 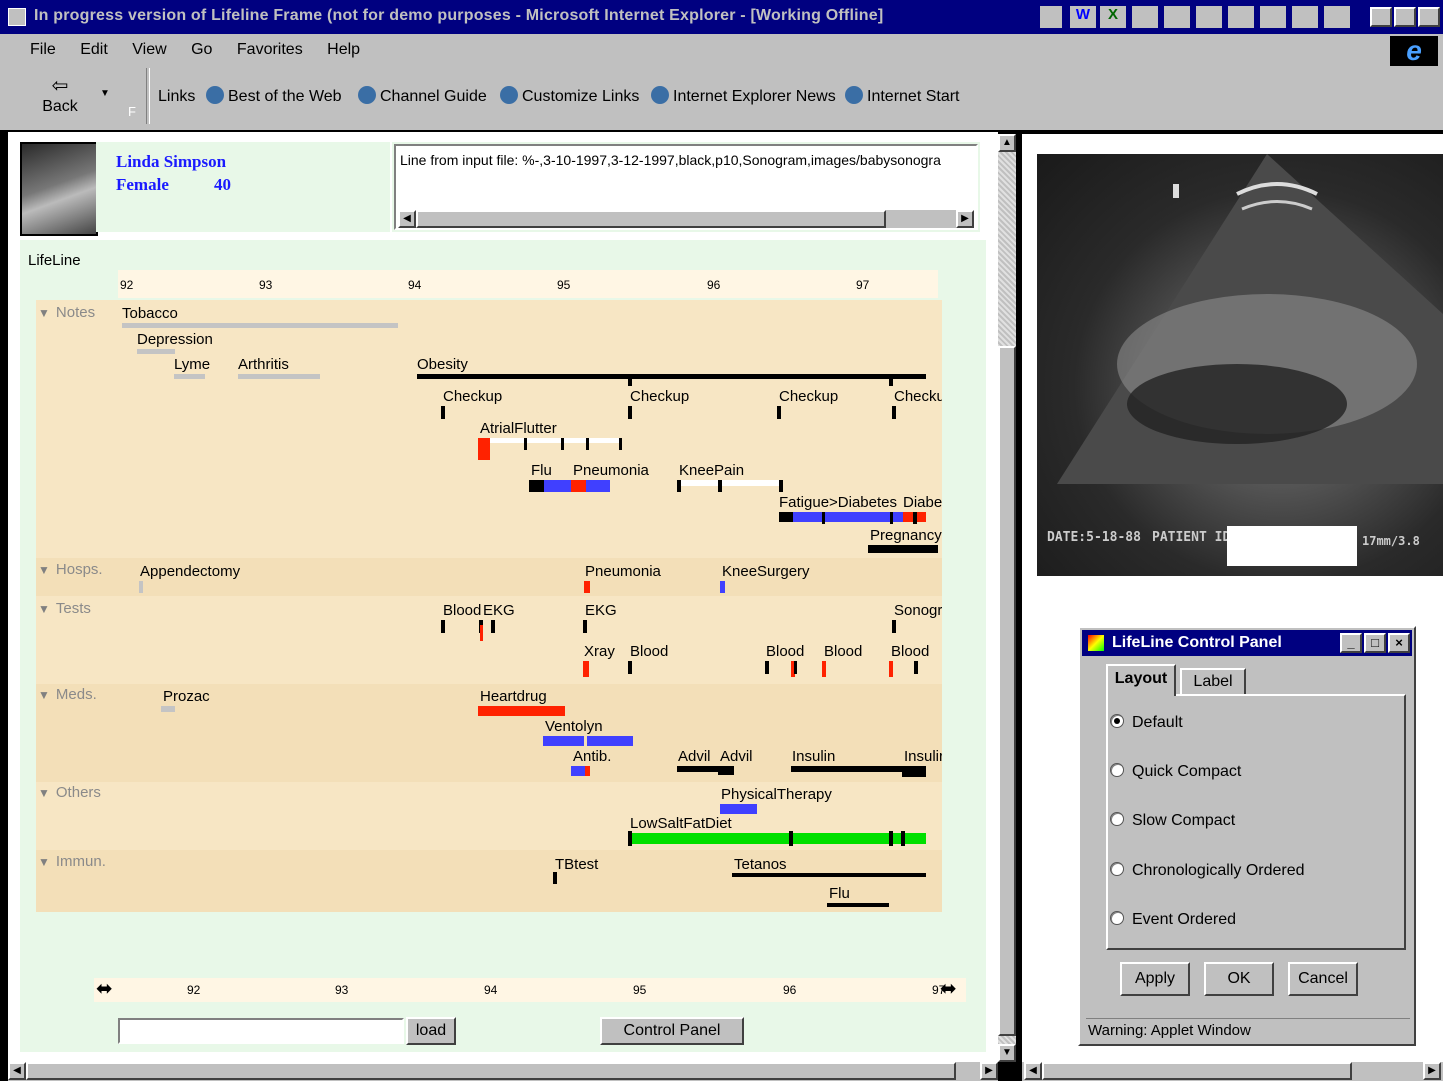 What do you see at coordinates (574, 726) in the screenshot?
I see `event-label: Ventolyn` at bounding box center [574, 726].